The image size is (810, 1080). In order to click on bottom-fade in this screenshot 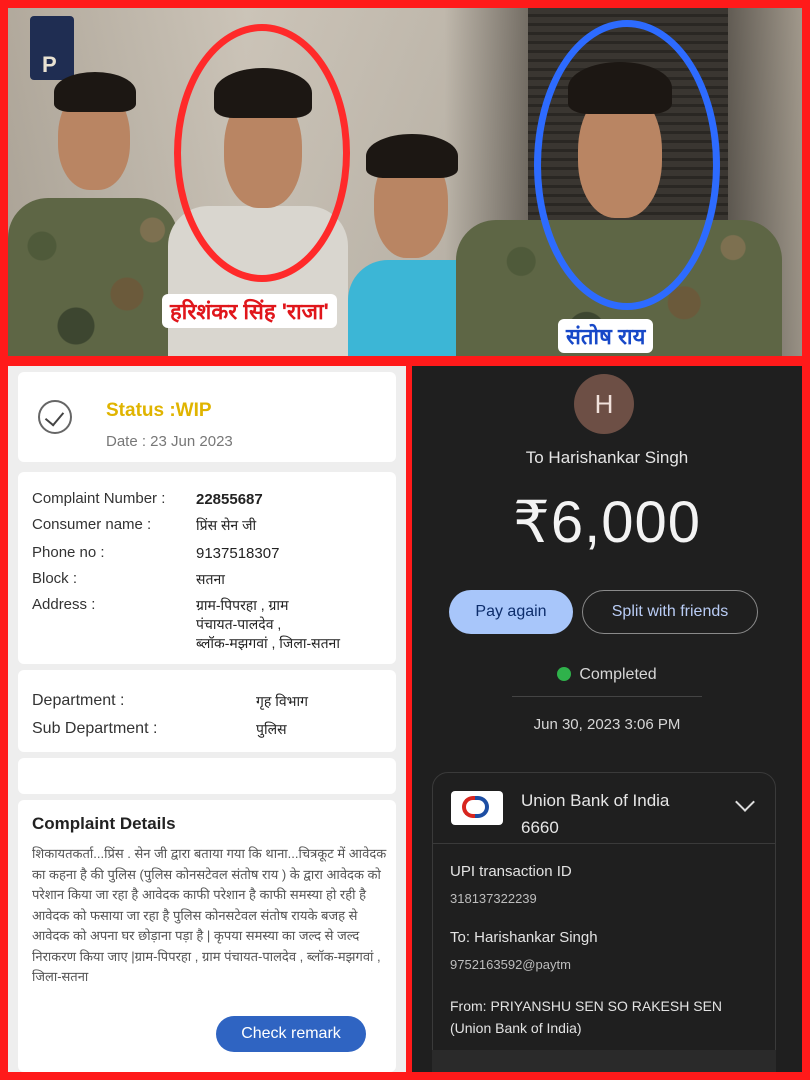, I will do `click(604, 1061)`.